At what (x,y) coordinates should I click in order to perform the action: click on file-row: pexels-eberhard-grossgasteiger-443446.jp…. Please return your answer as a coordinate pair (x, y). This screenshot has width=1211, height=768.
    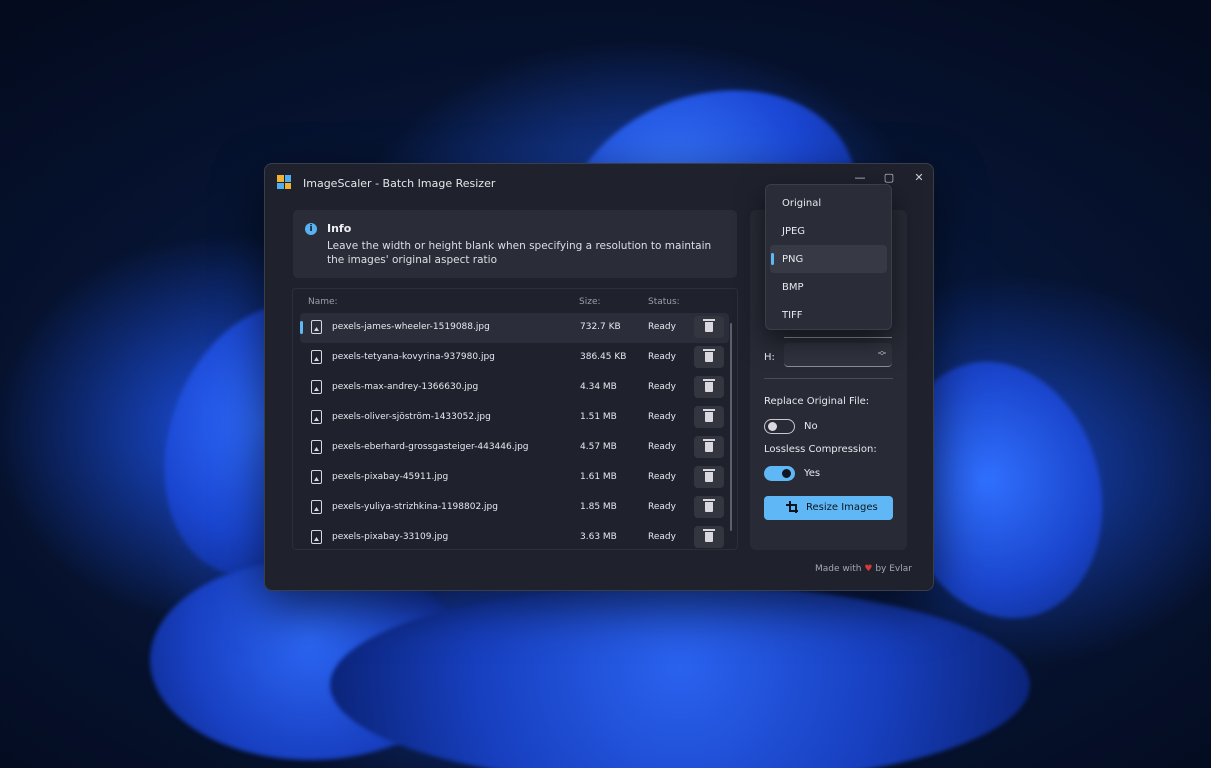
    Looking at the image, I should click on (514, 448).